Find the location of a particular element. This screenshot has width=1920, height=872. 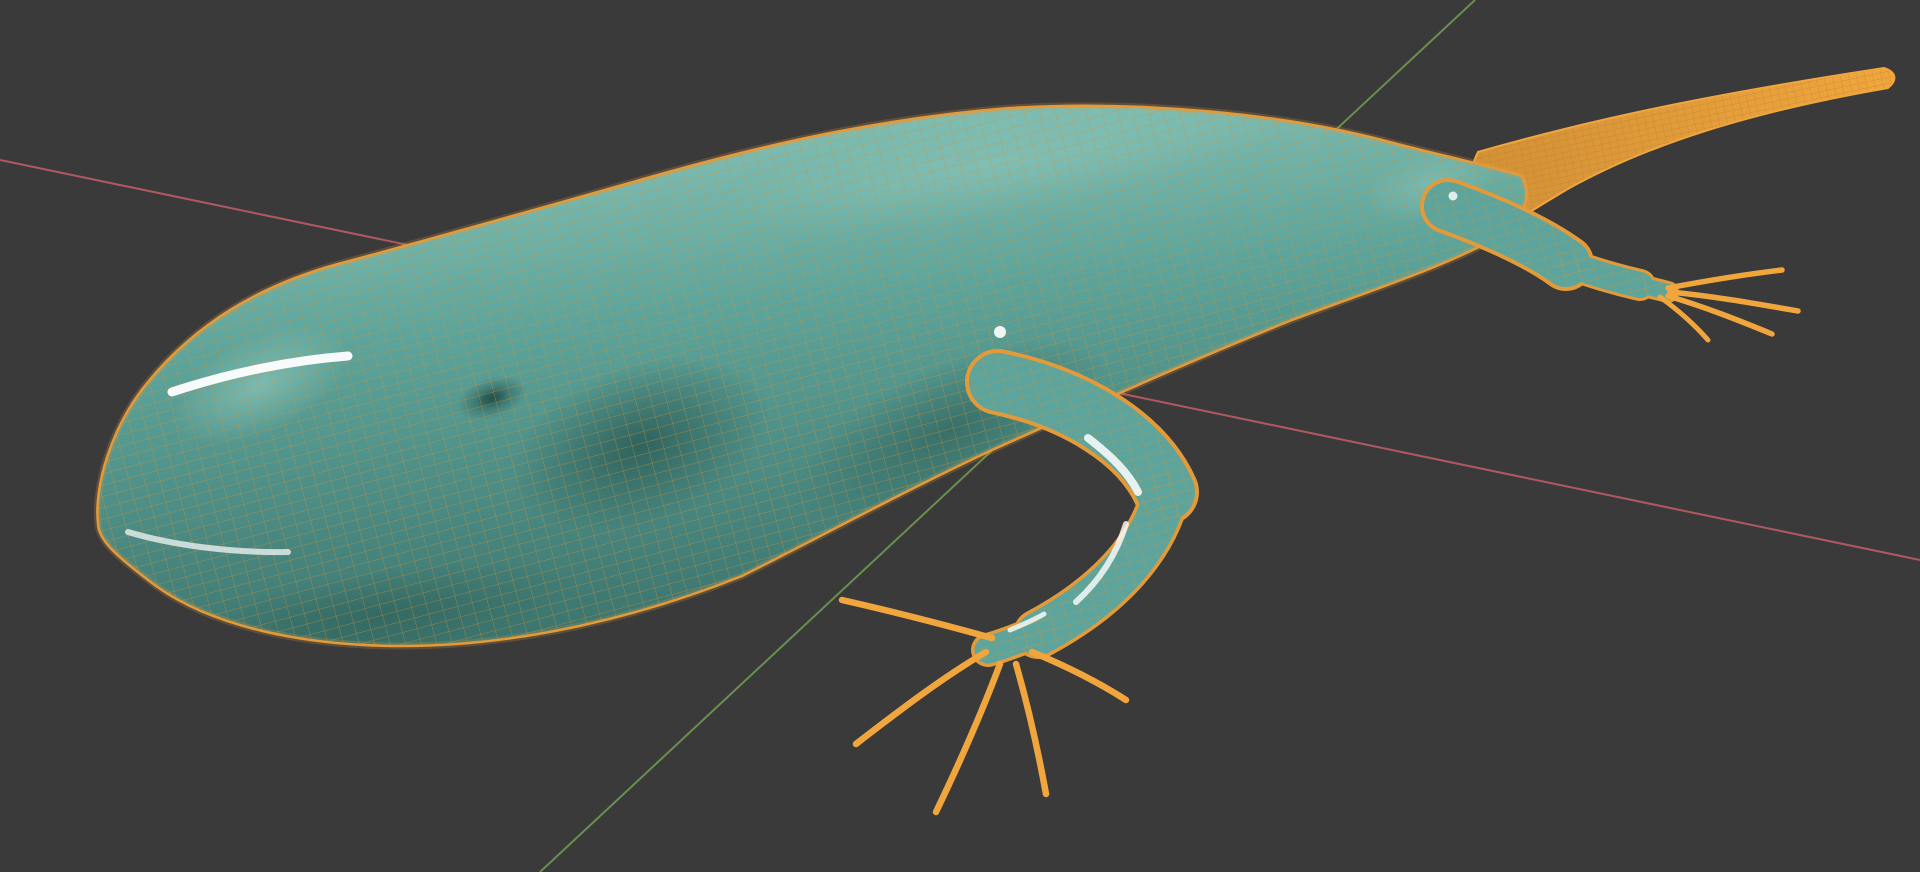

specular-hip-dot is located at coordinates (1453, 196).